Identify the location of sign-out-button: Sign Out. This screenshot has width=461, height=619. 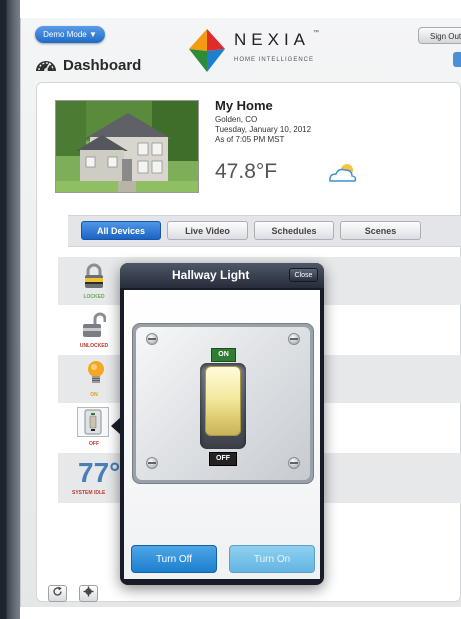
(439, 35).